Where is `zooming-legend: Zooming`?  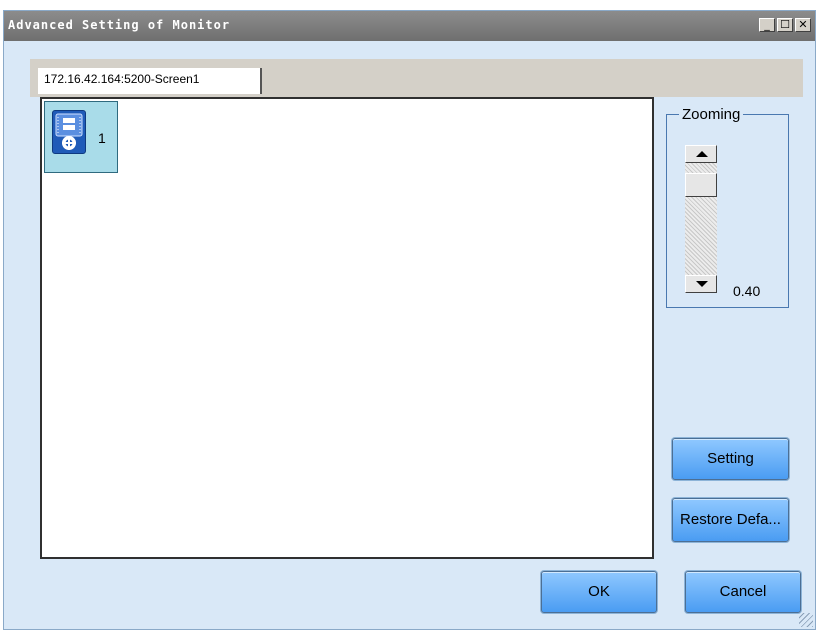 zooming-legend: Zooming is located at coordinates (711, 114).